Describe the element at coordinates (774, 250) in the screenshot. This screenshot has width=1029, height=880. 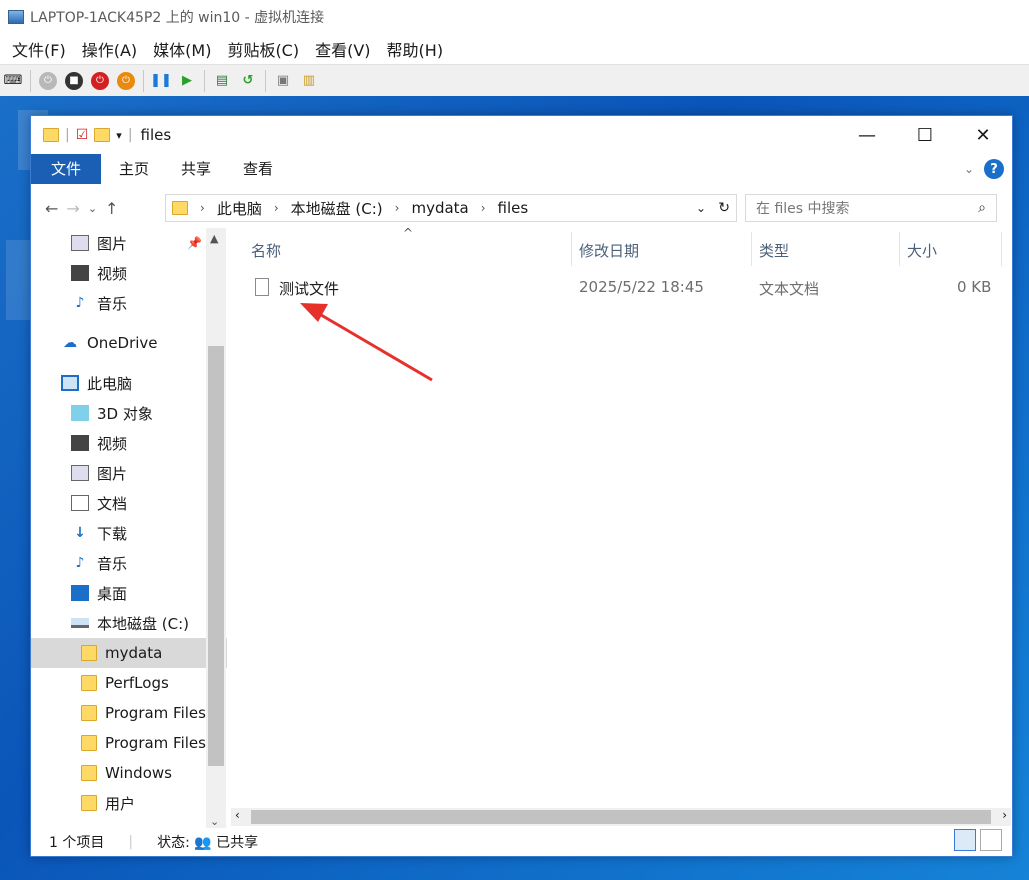
I see `column-header-type: 类型` at that location.